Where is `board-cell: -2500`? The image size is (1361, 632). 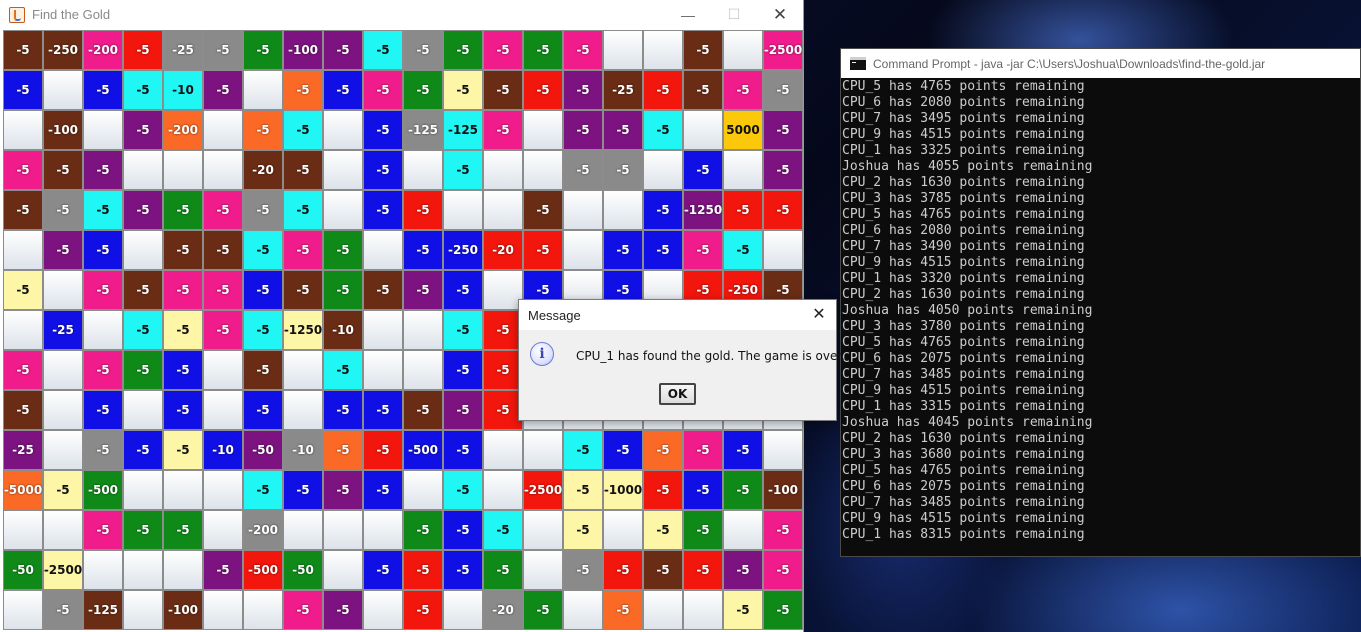 board-cell: -2500 is located at coordinates (543, 490).